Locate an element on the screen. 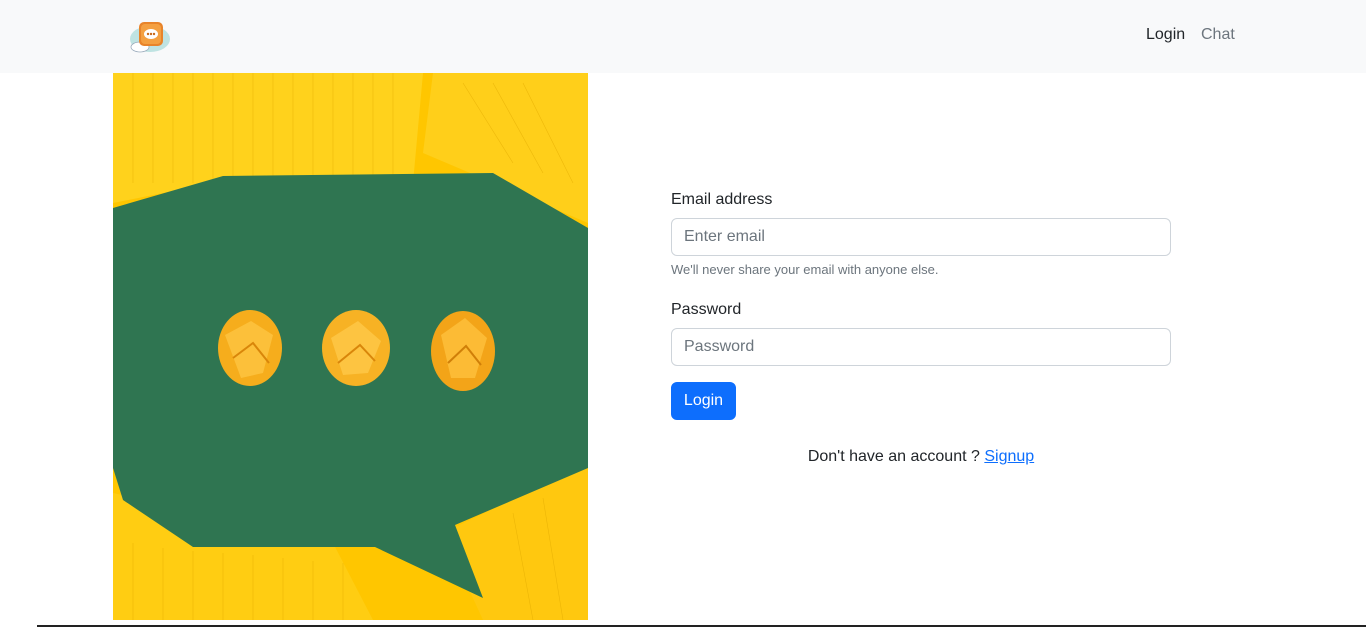 The width and height of the screenshot is (1366, 627). email-label: Email address is located at coordinates (722, 199).